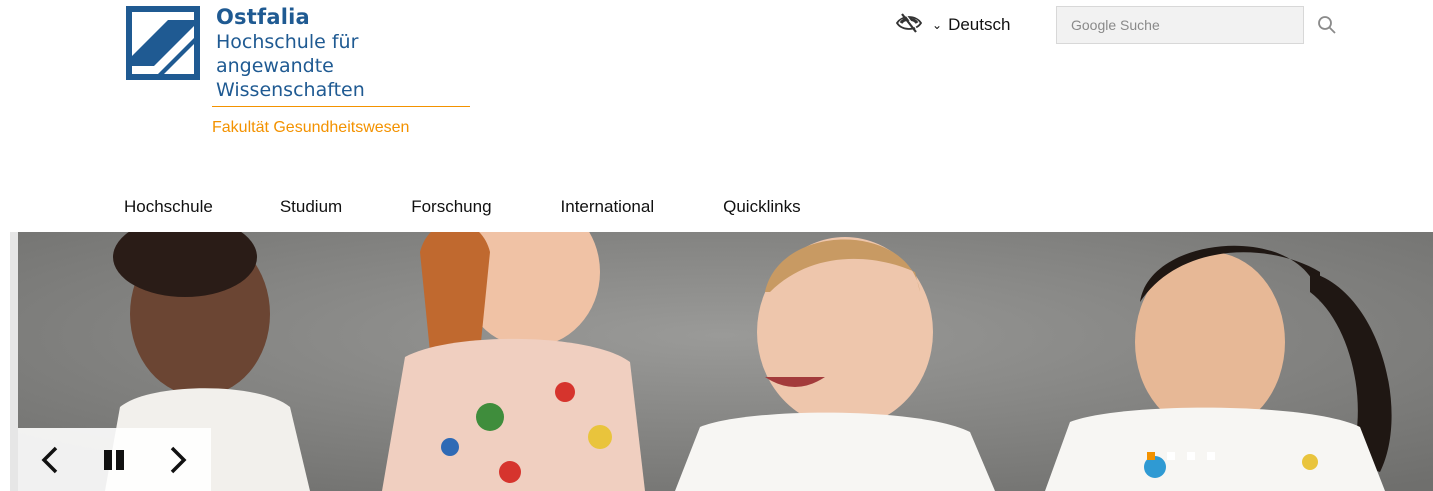  I want to click on nav-item-hochschule: Hochschule, so click(168, 207).